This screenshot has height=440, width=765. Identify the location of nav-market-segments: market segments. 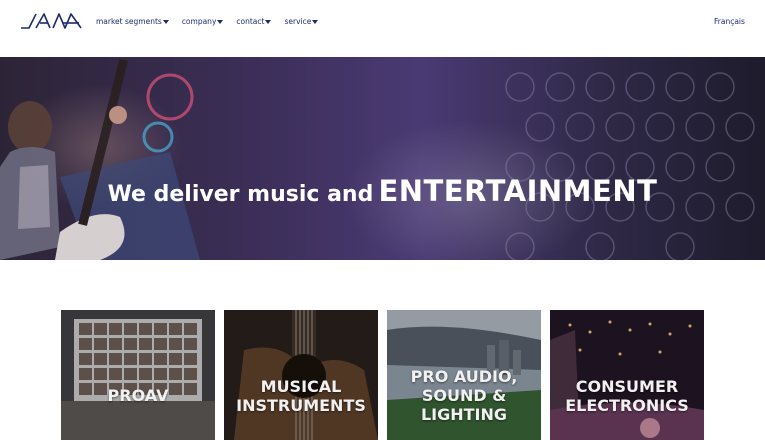
(132, 21).